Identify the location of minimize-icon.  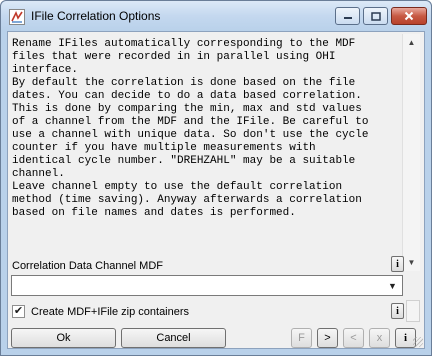
(347, 18).